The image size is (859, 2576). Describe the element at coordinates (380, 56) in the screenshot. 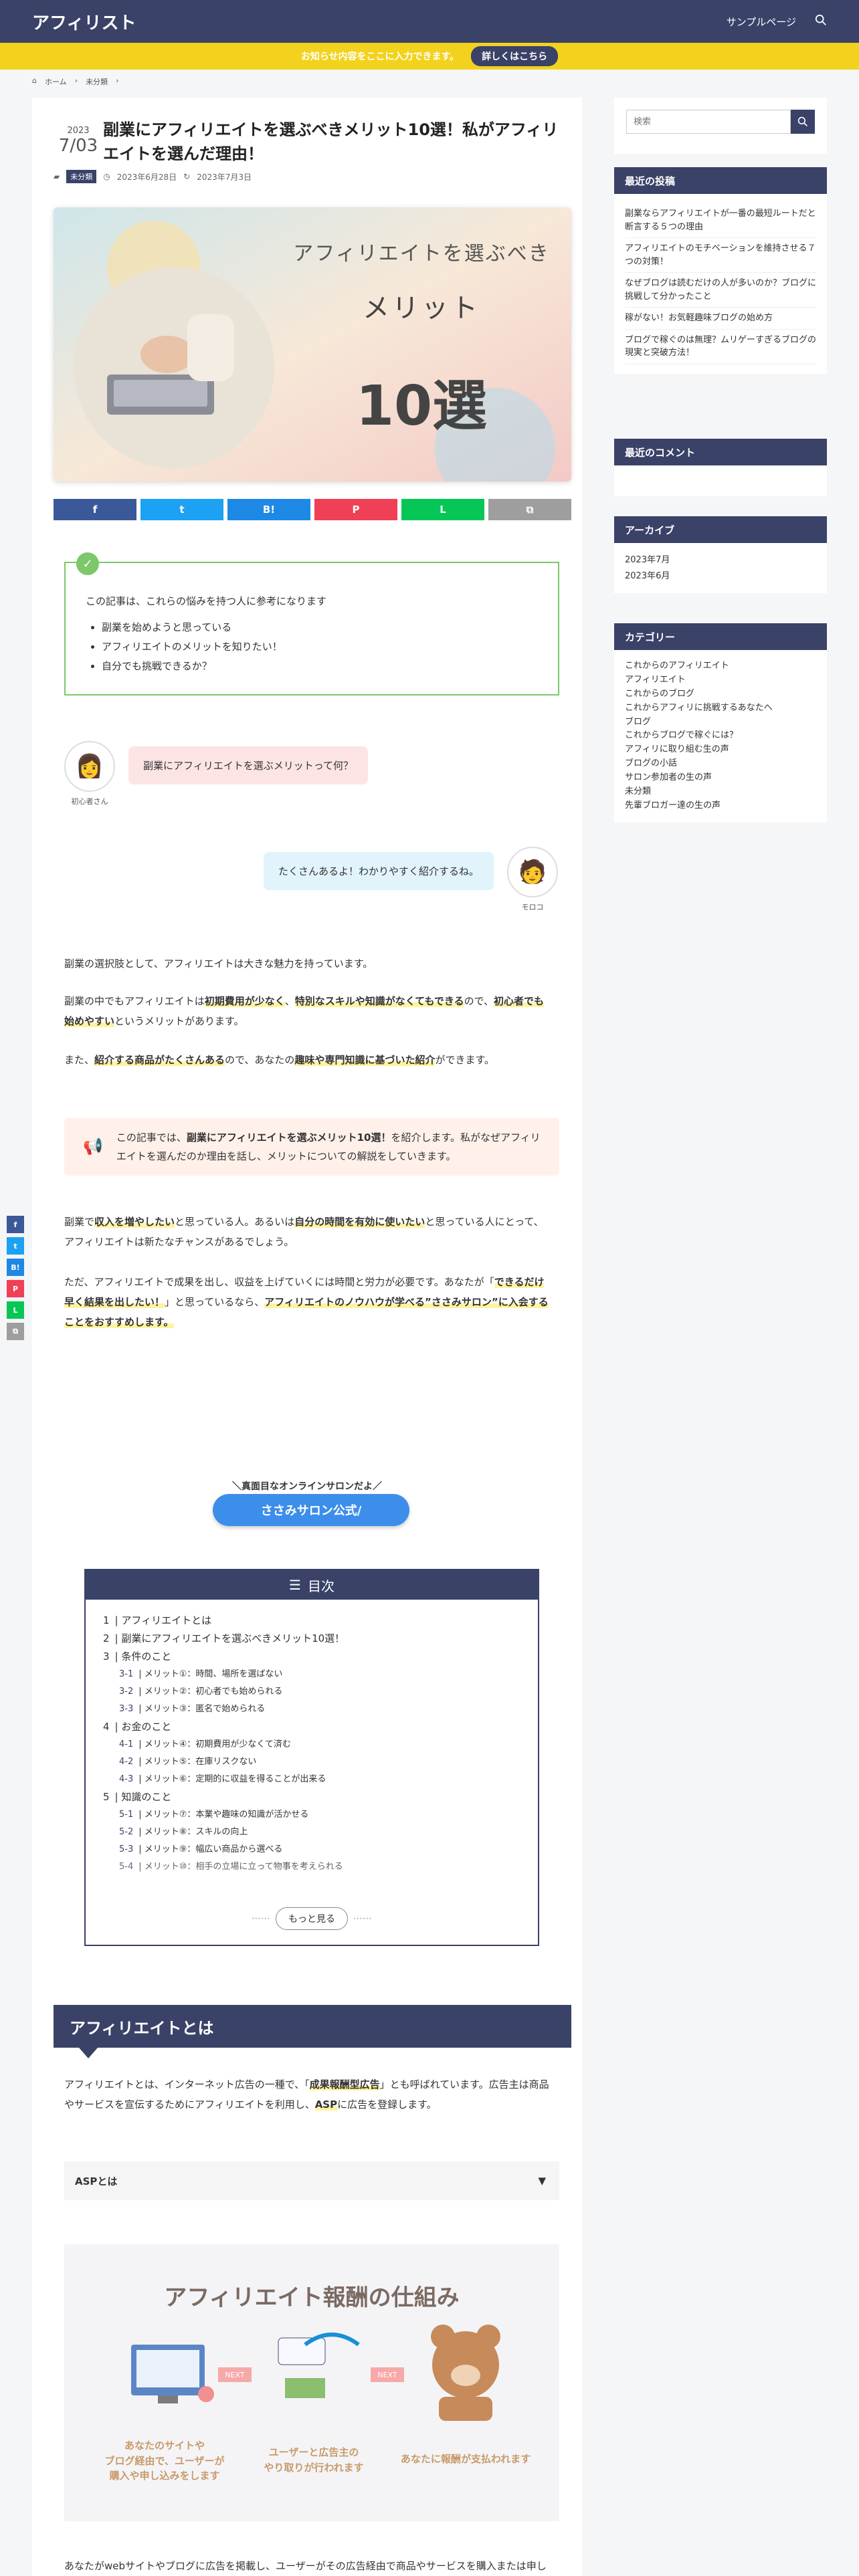

I see `info-text: お知らせ内容をここに入力できます。` at that location.